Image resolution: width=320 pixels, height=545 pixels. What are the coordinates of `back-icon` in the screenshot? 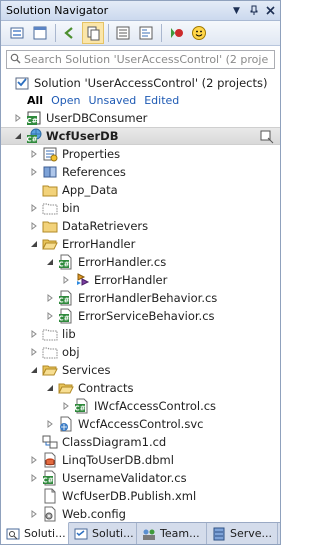 It's located at (70, 33).